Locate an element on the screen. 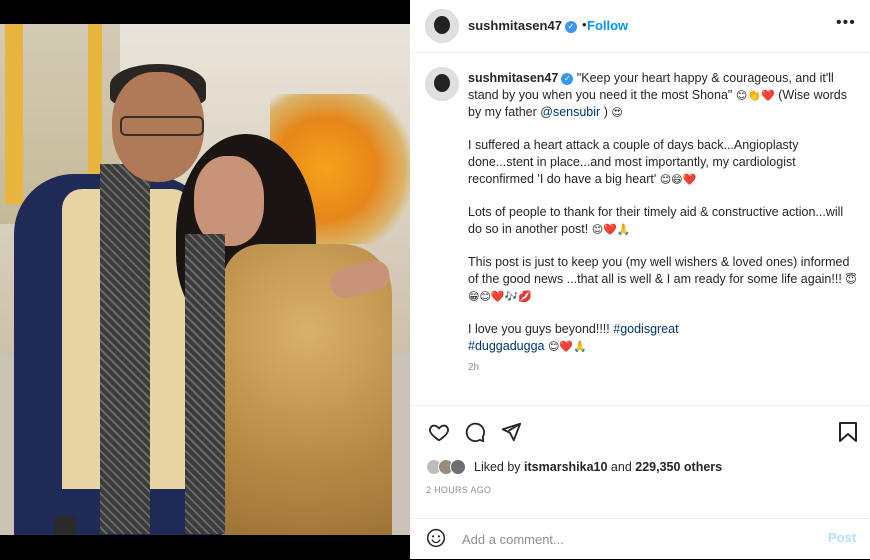 Image resolution: width=870 pixels, height=560 pixels. add-comment-bar: Post is located at coordinates (640, 539).